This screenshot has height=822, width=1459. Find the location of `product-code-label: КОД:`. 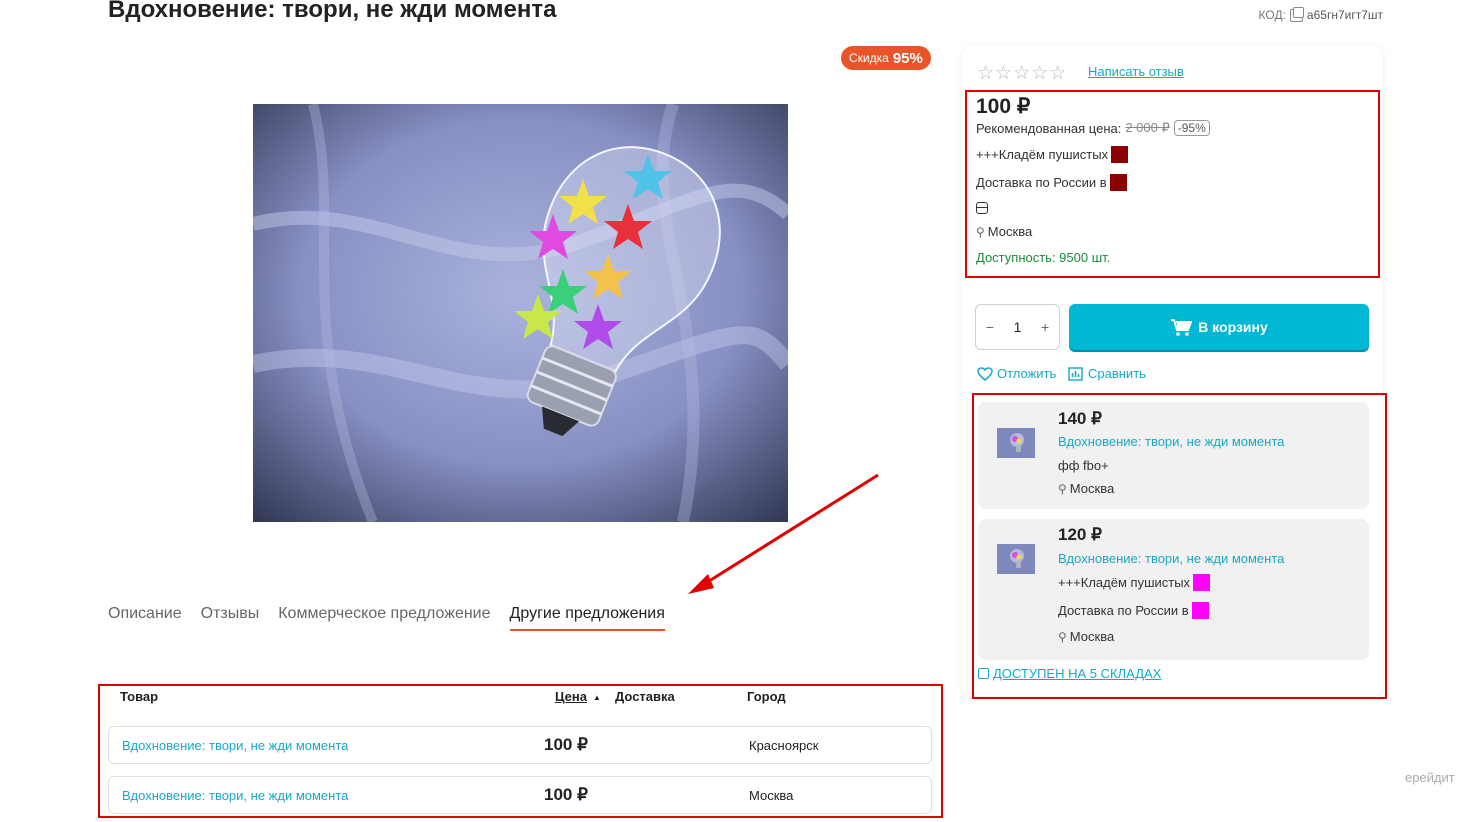

product-code-label: КОД: is located at coordinates (1272, 15).